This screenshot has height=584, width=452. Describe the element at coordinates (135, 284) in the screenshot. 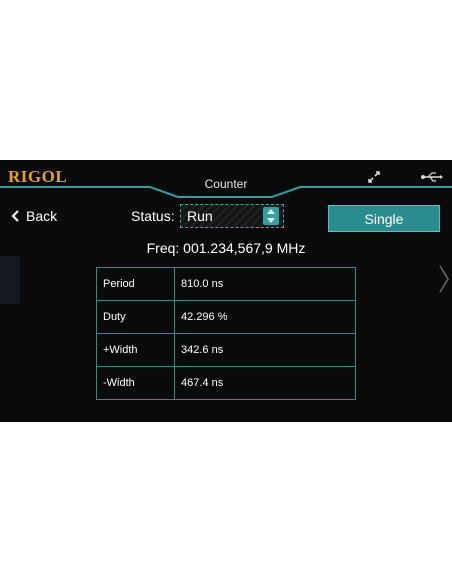

I see `measurement-name: Period` at that location.